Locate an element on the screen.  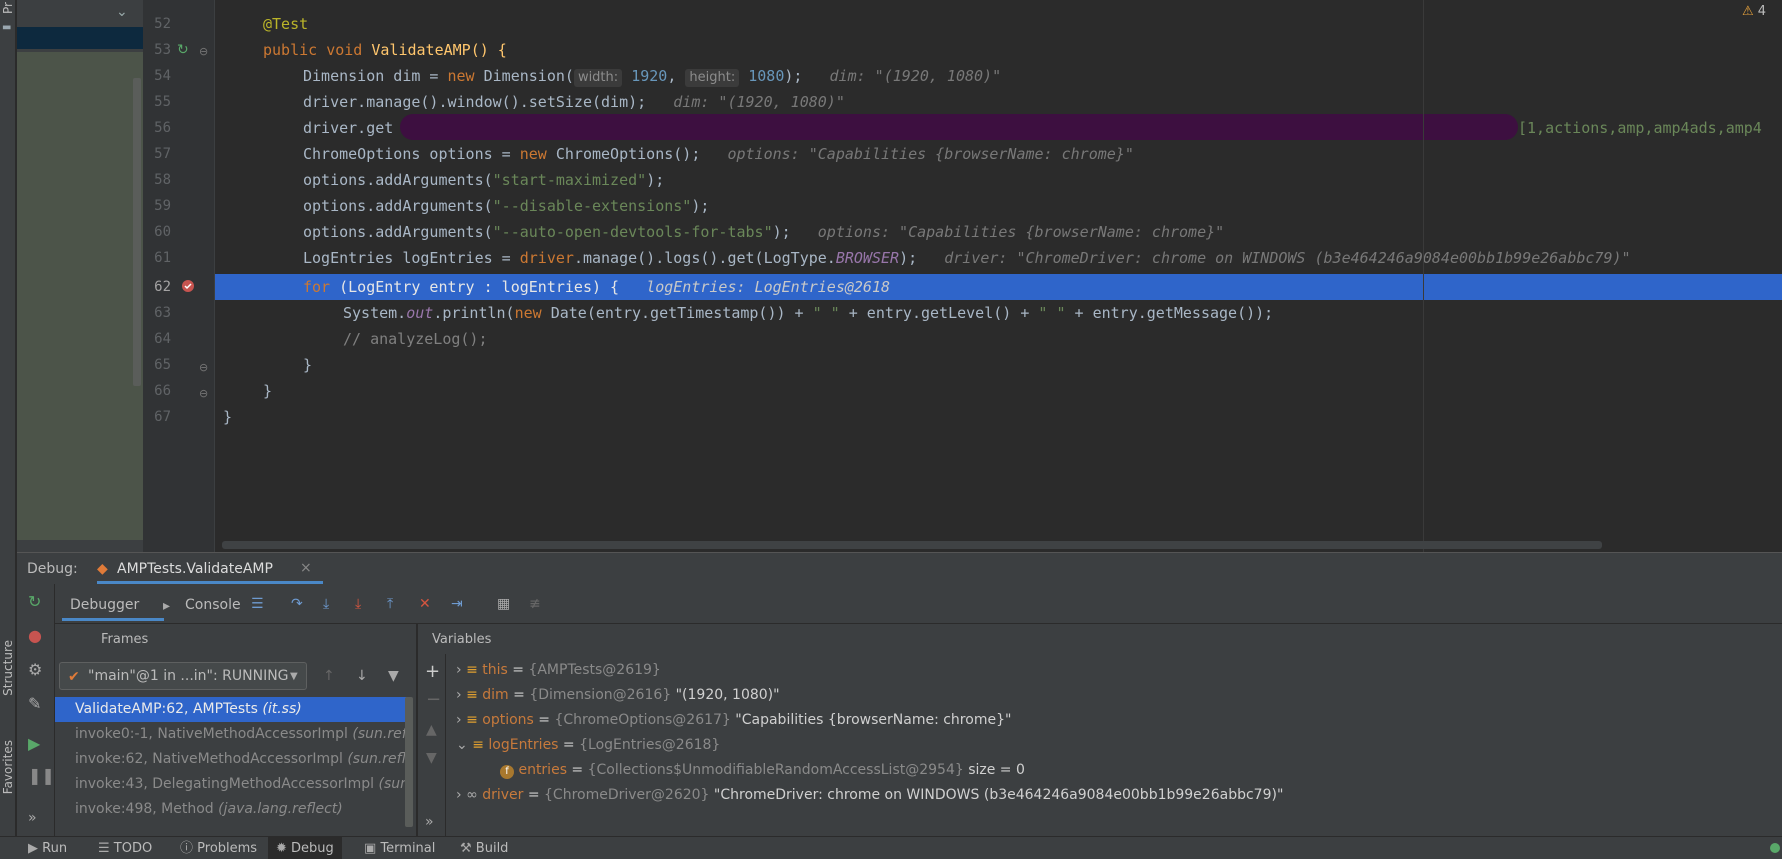
console-icon: ▸ is located at coordinates (167, 606).